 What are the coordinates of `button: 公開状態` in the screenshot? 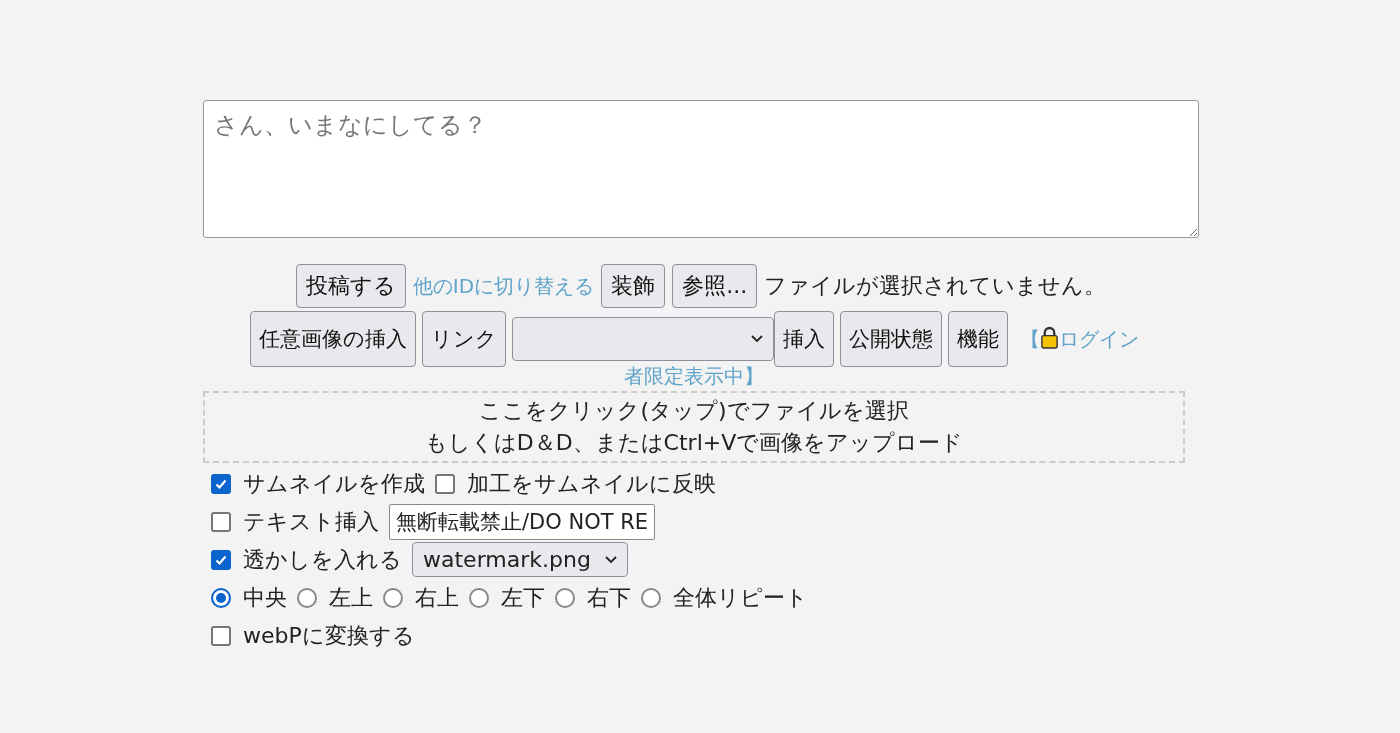 It's located at (890, 339).